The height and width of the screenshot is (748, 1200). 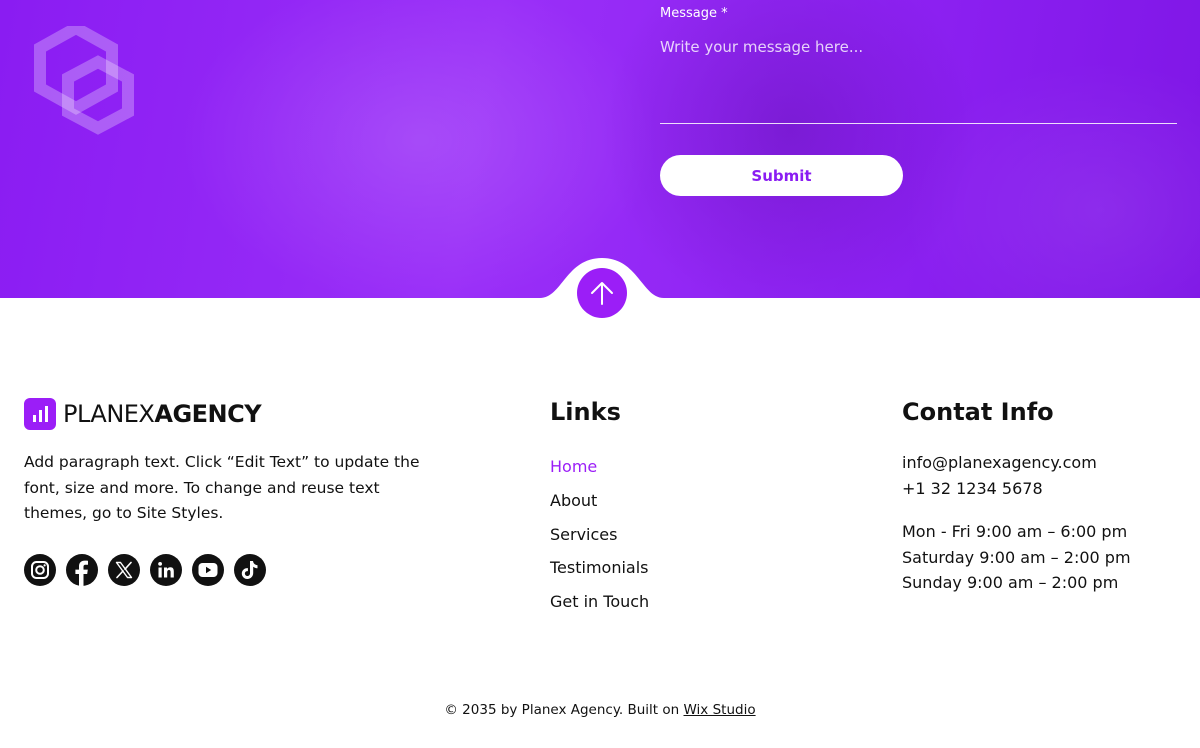 I want to click on x-icon, so click(x=124, y=570).